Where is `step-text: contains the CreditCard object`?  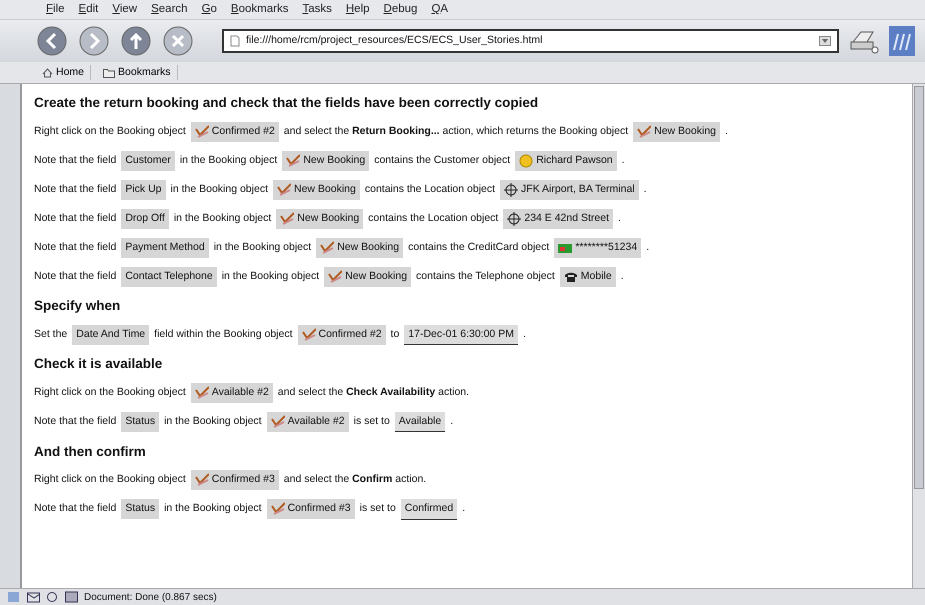 step-text: contains the CreditCard object is located at coordinates (479, 247).